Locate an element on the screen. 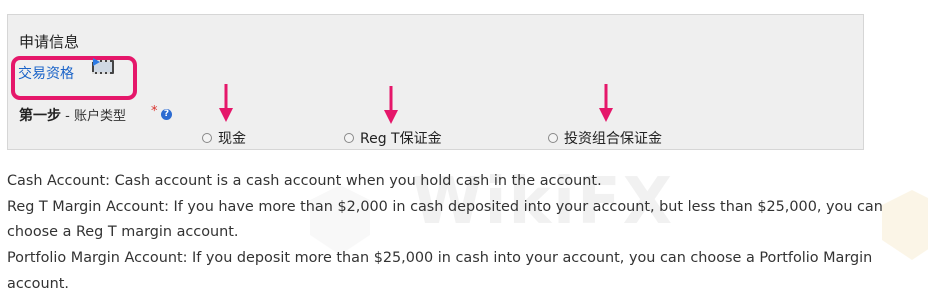 The width and height of the screenshot is (928, 300). radio-cash: 现金 is located at coordinates (224, 138).